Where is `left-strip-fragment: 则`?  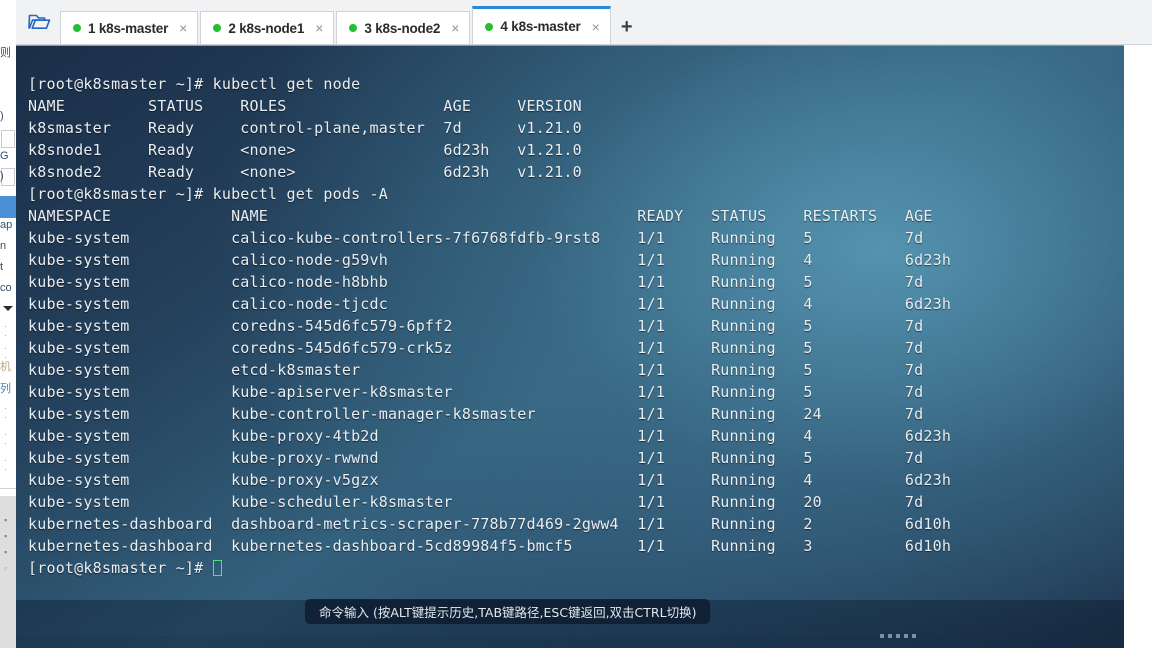 left-strip-fragment: 则 is located at coordinates (5, 53).